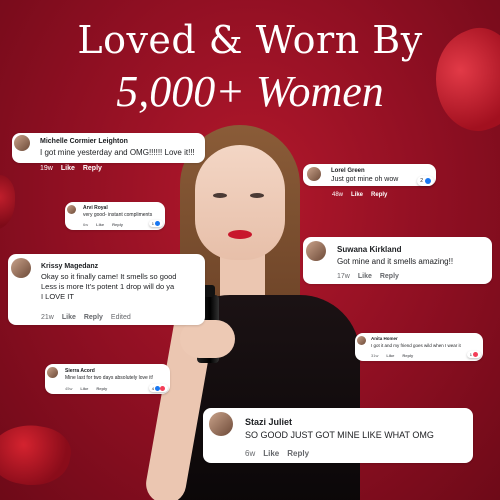 Image resolution: width=500 pixels, height=500 pixels. I want to click on comment-text: SO GOOD JUST GOT MINE LIKE WHAT OMG, so click(339, 435).